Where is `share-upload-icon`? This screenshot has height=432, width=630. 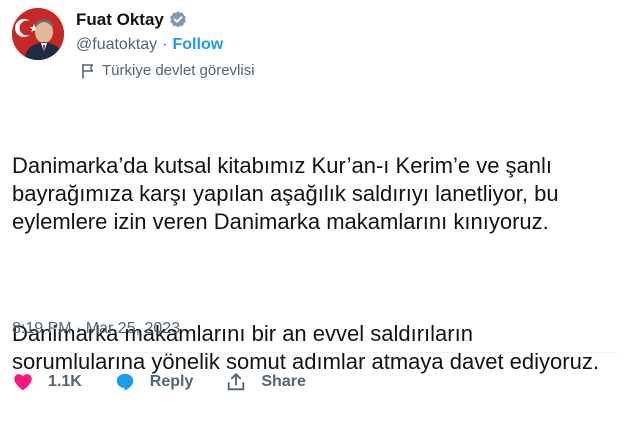 share-upload-icon is located at coordinates (236, 382).